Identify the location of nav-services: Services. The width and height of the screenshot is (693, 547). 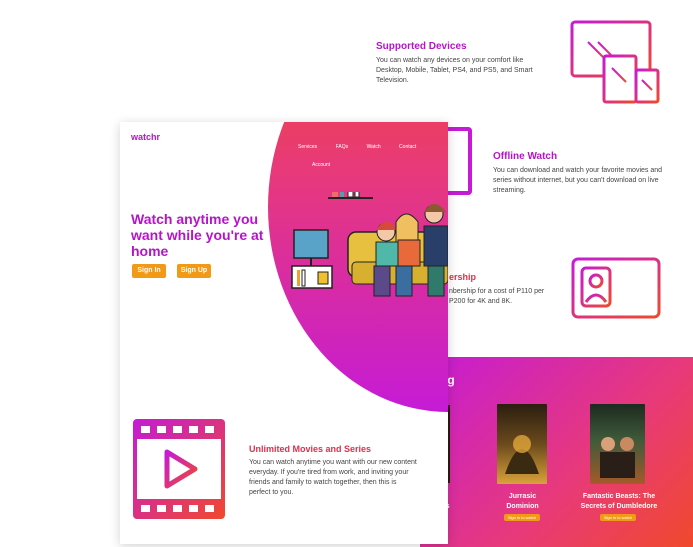
(307, 147).